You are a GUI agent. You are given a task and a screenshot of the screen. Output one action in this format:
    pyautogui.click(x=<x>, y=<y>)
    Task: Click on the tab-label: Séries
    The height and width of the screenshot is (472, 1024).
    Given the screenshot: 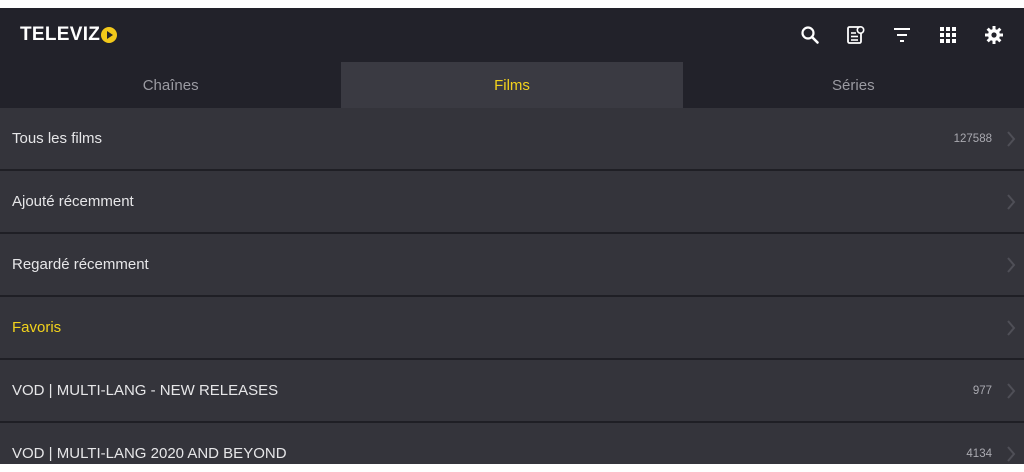 What is the action you would take?
    pyautogui.click(x=853, y=85)
    